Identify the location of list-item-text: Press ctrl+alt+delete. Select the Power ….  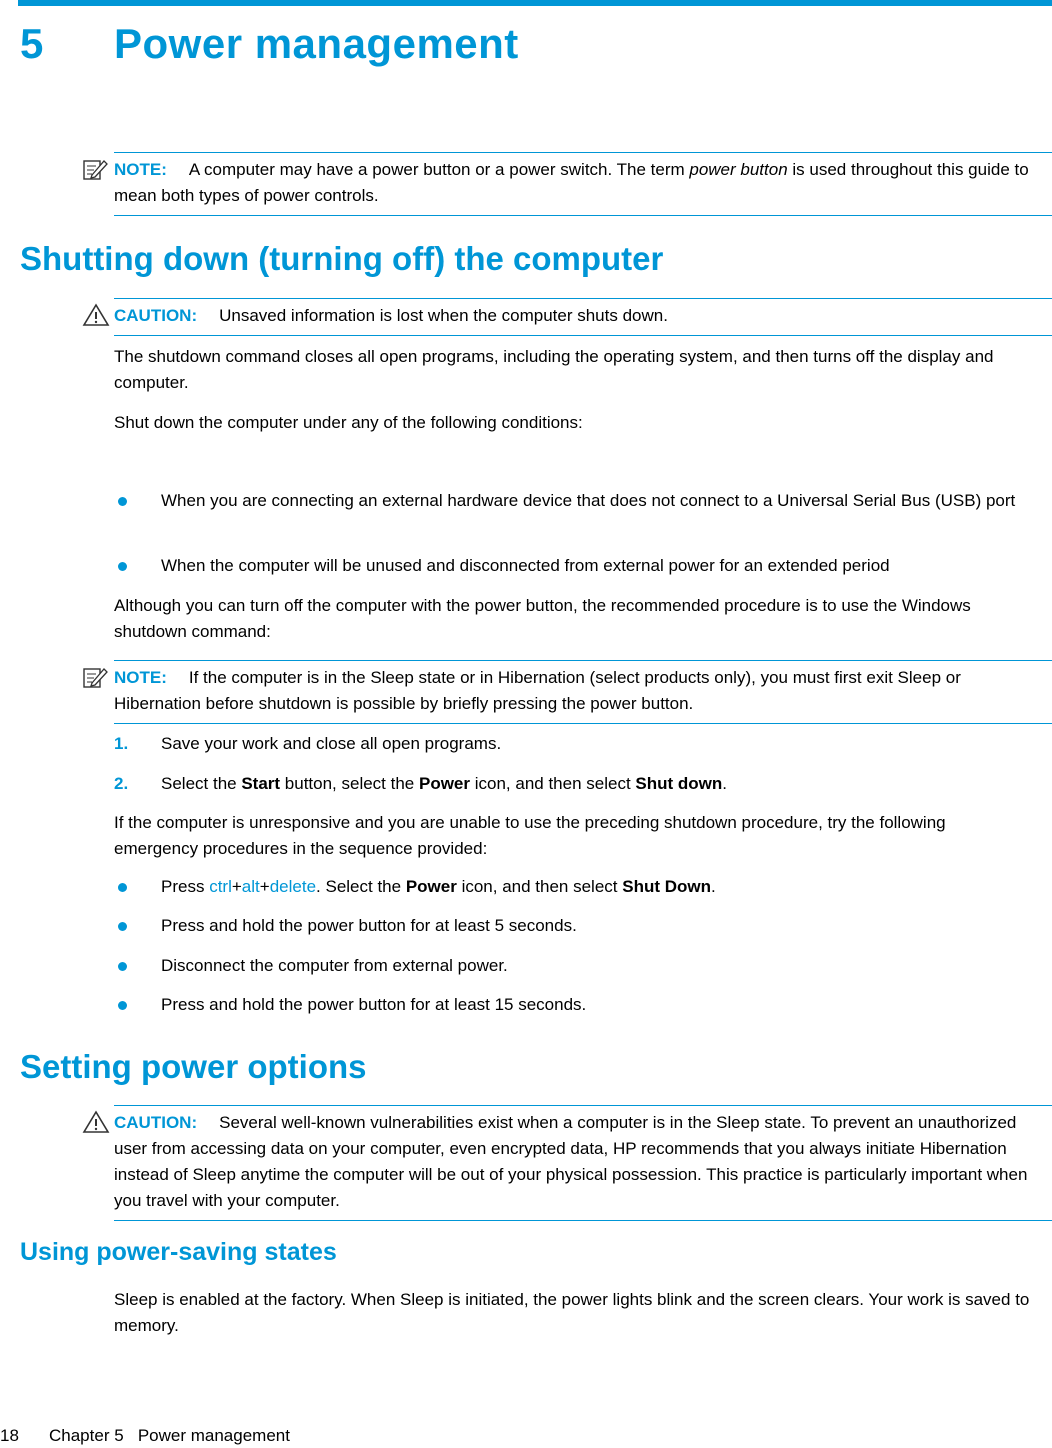
(438, 886).